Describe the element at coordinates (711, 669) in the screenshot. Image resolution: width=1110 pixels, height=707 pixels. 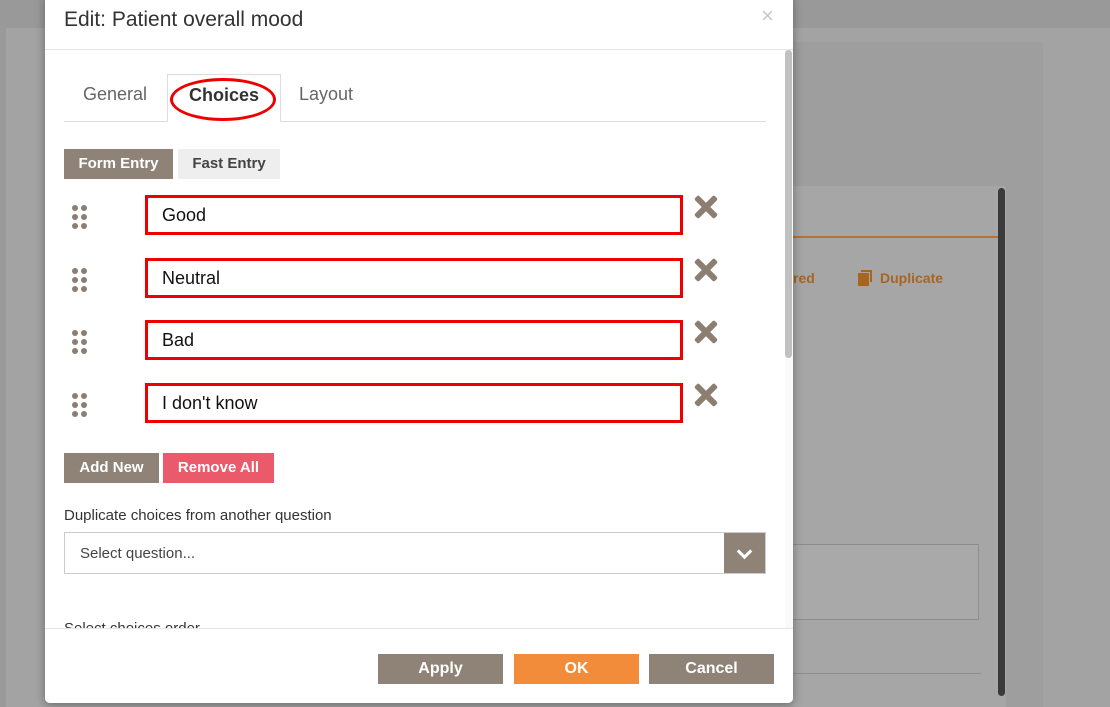
I see `cancel-button: Cancel` at that location.